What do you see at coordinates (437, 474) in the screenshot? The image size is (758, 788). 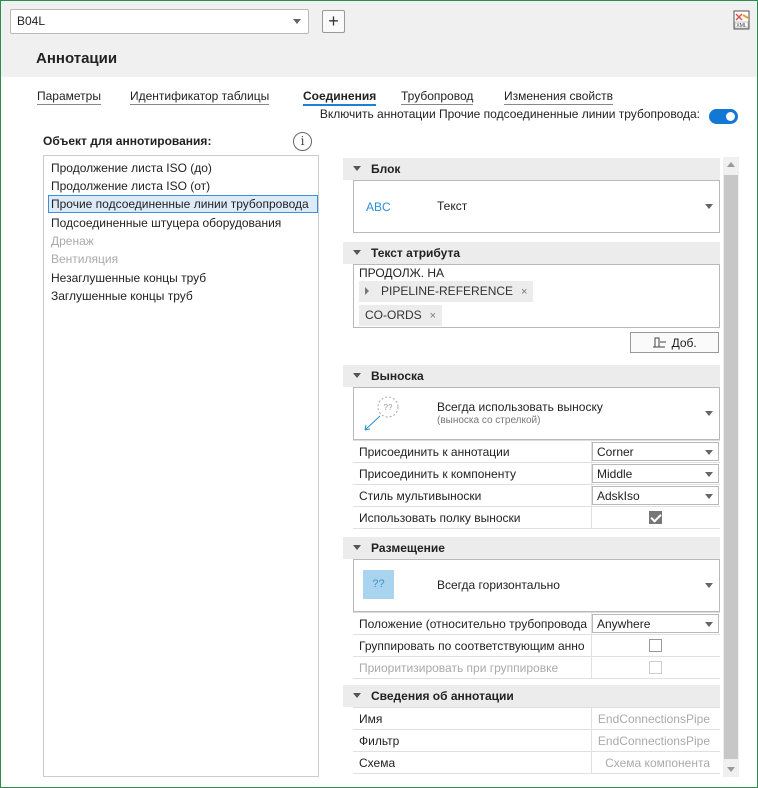 I see `property-label: Присоединить к компоненту` at bounding box center [437, 474].